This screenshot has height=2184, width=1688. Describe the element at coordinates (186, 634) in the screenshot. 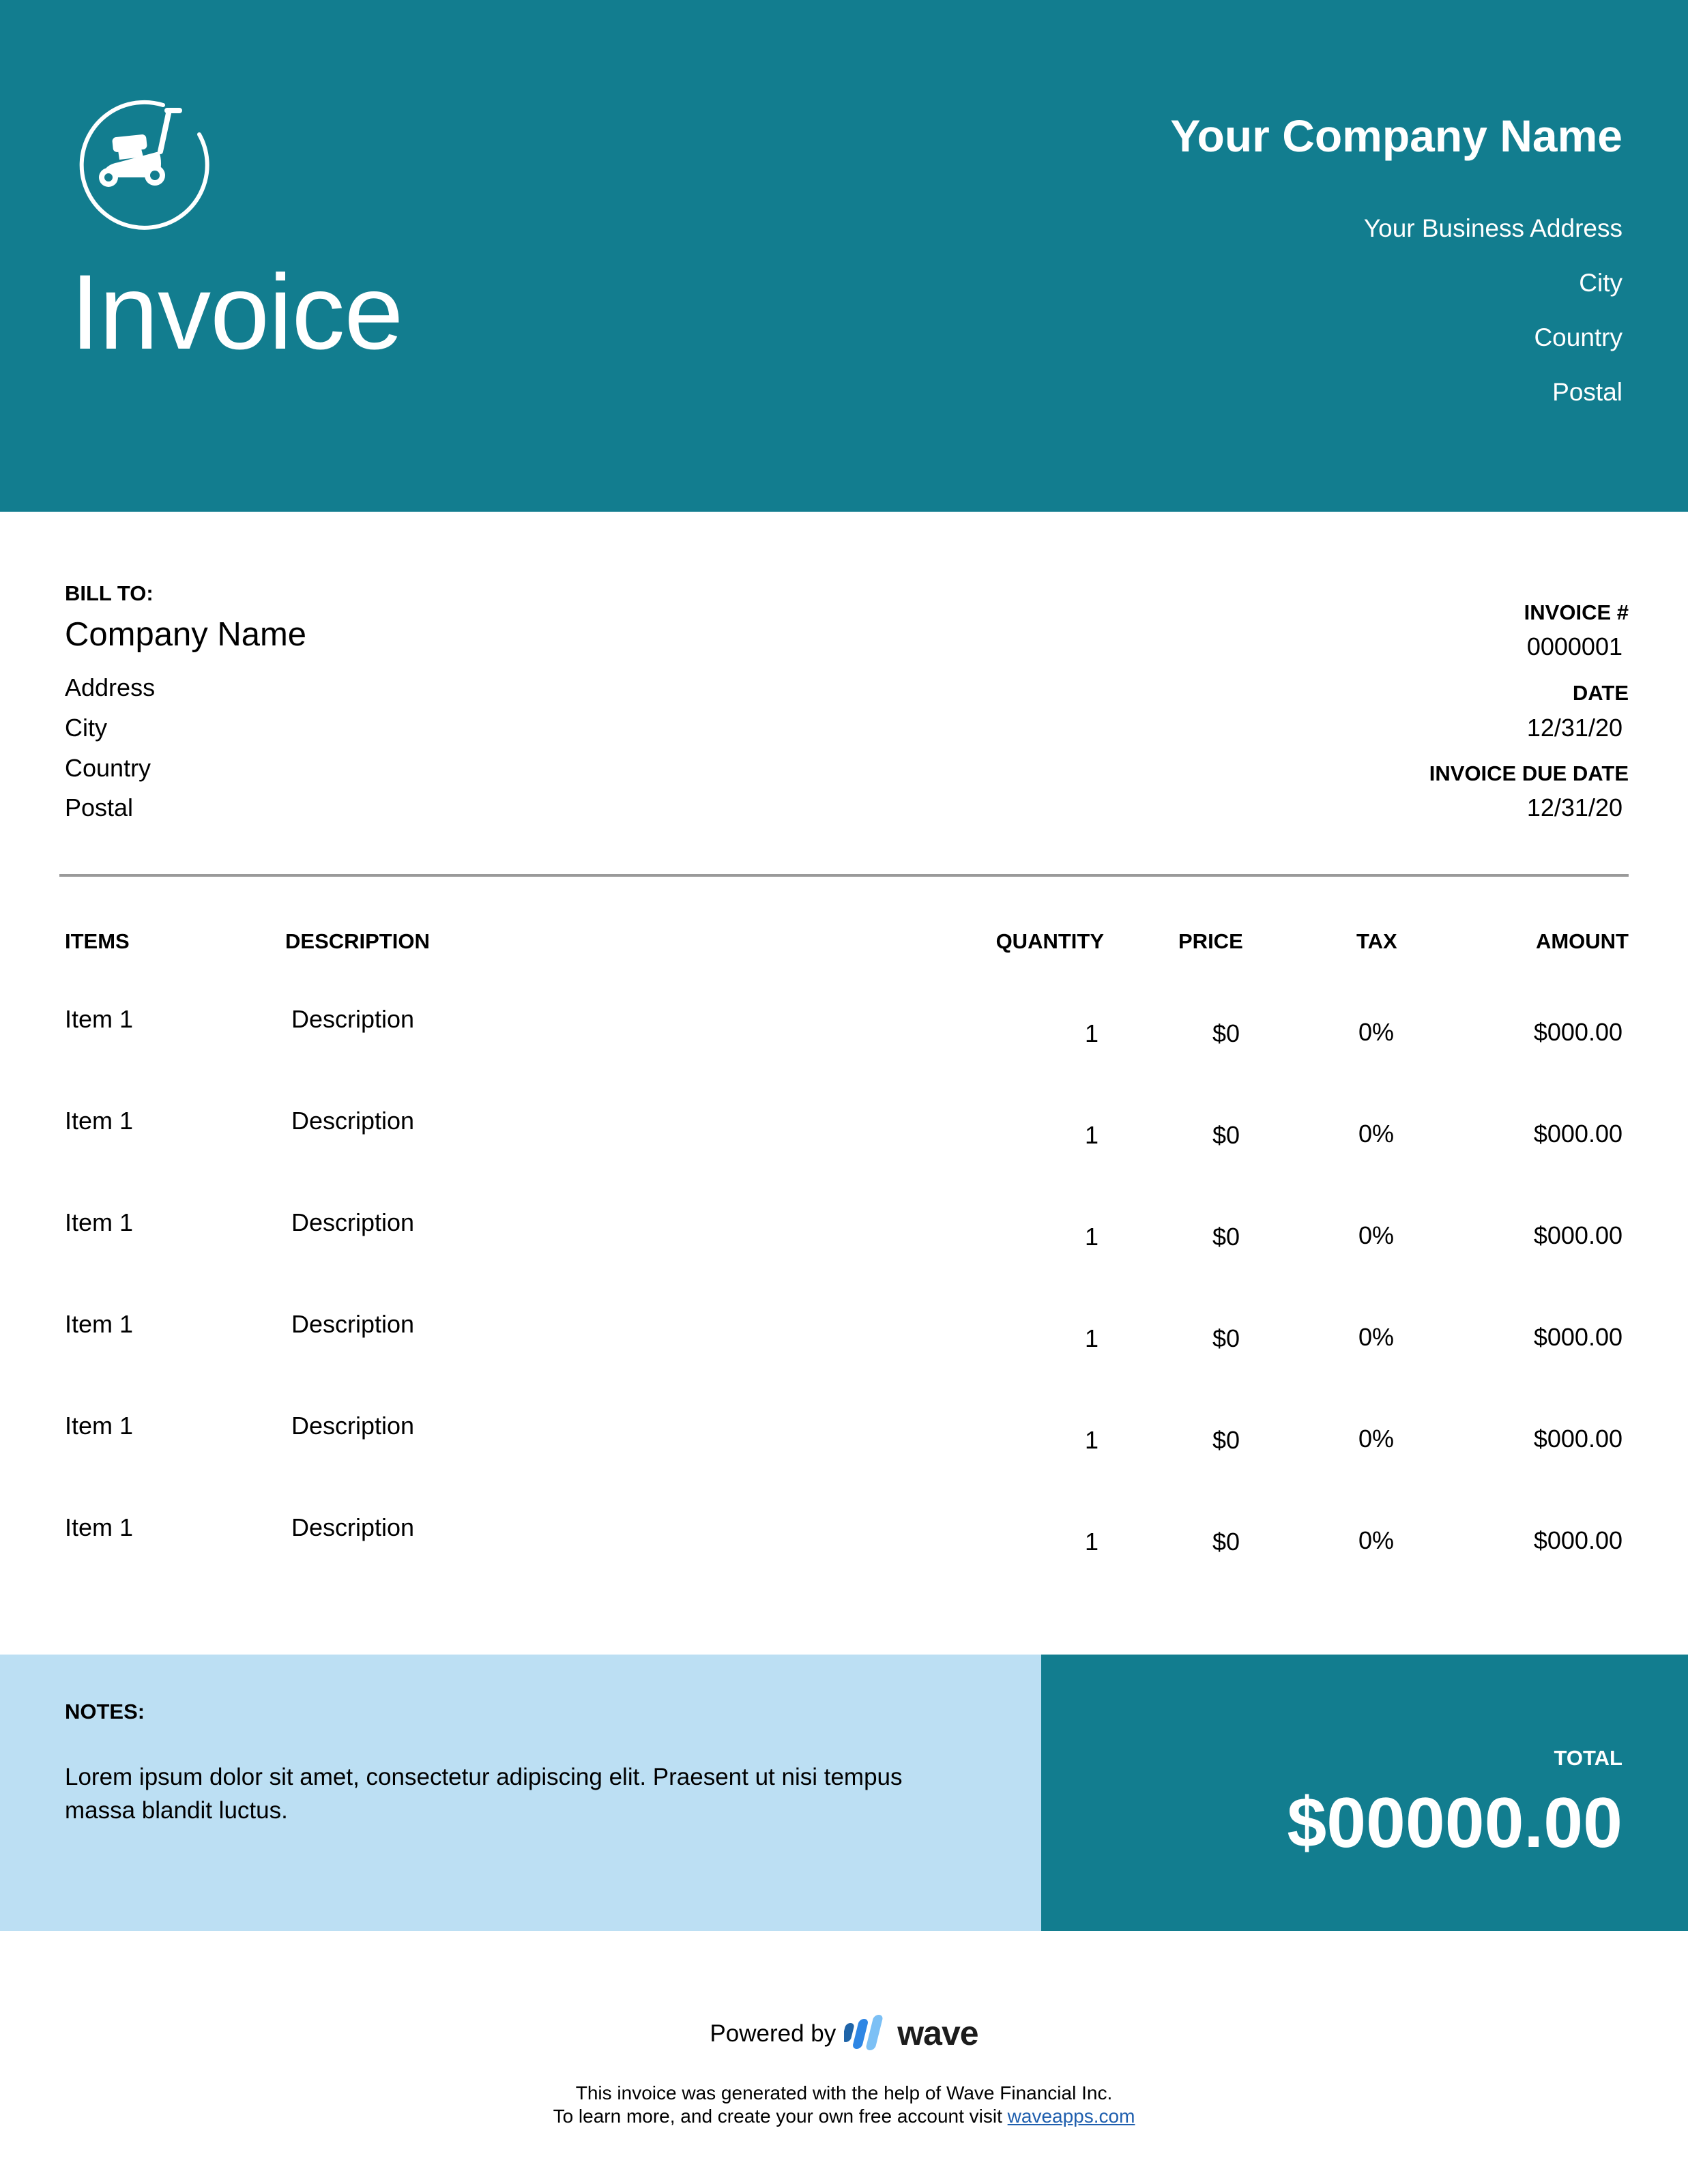

I see `bill-to-company: Company Name` at that location.